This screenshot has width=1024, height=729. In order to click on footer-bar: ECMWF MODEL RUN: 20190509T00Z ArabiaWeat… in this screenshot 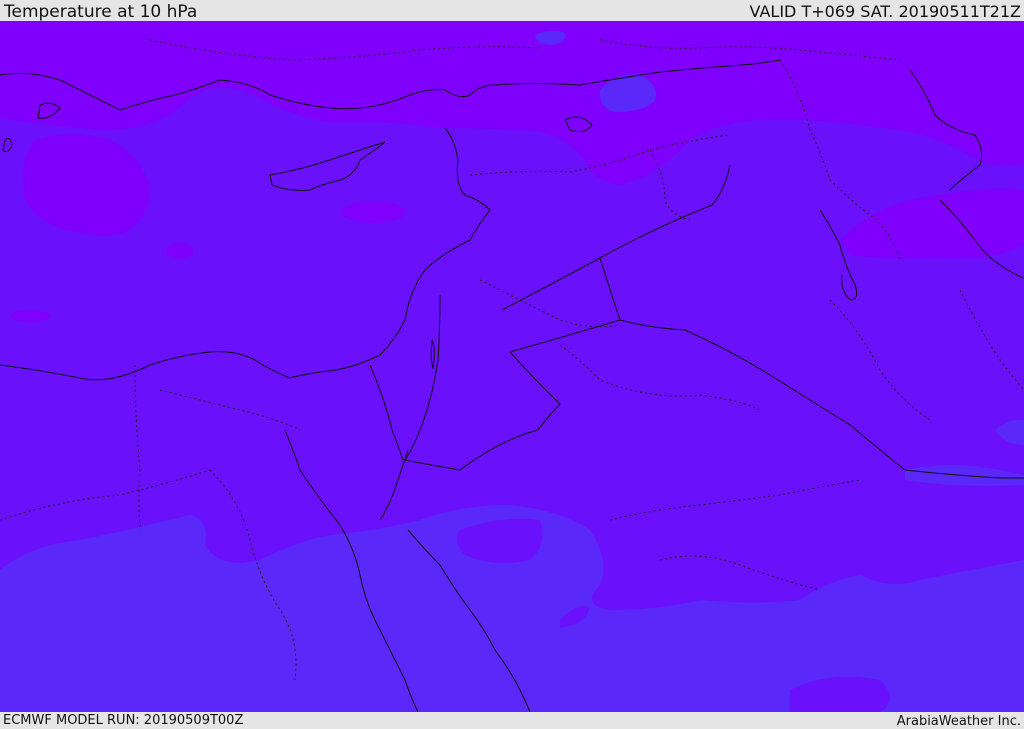, I will do `click(512, 720)`.